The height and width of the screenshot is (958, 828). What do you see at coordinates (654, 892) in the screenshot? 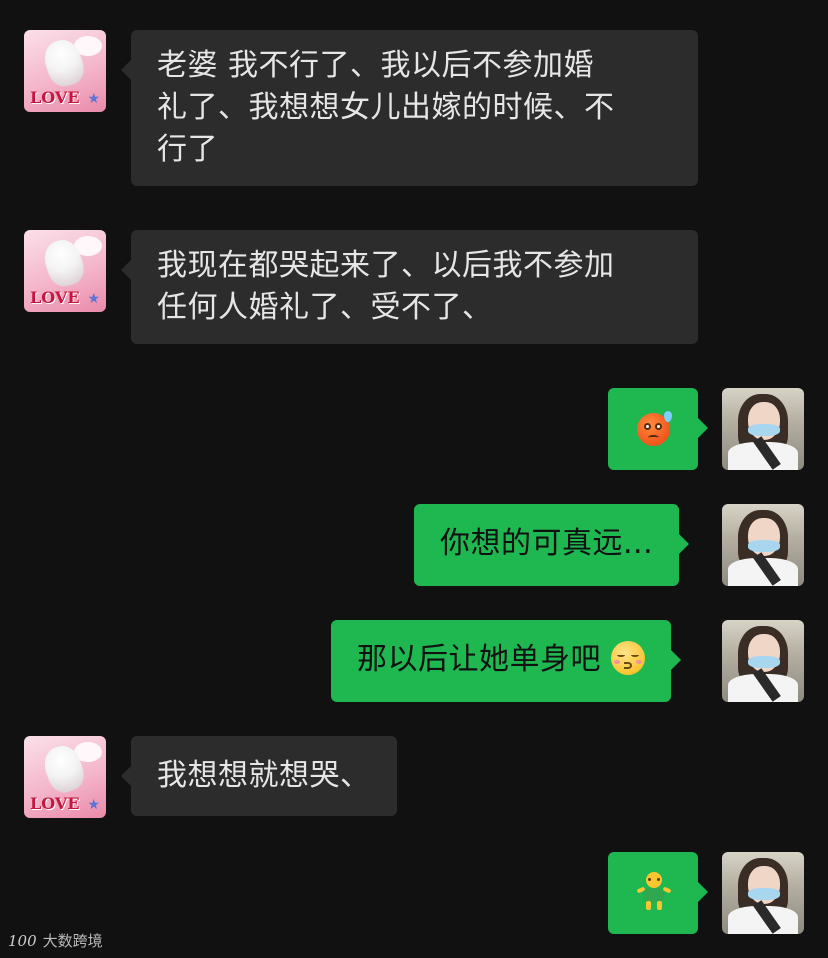
I see `dancing-figure-emoji` at bounding box center [654, 892].